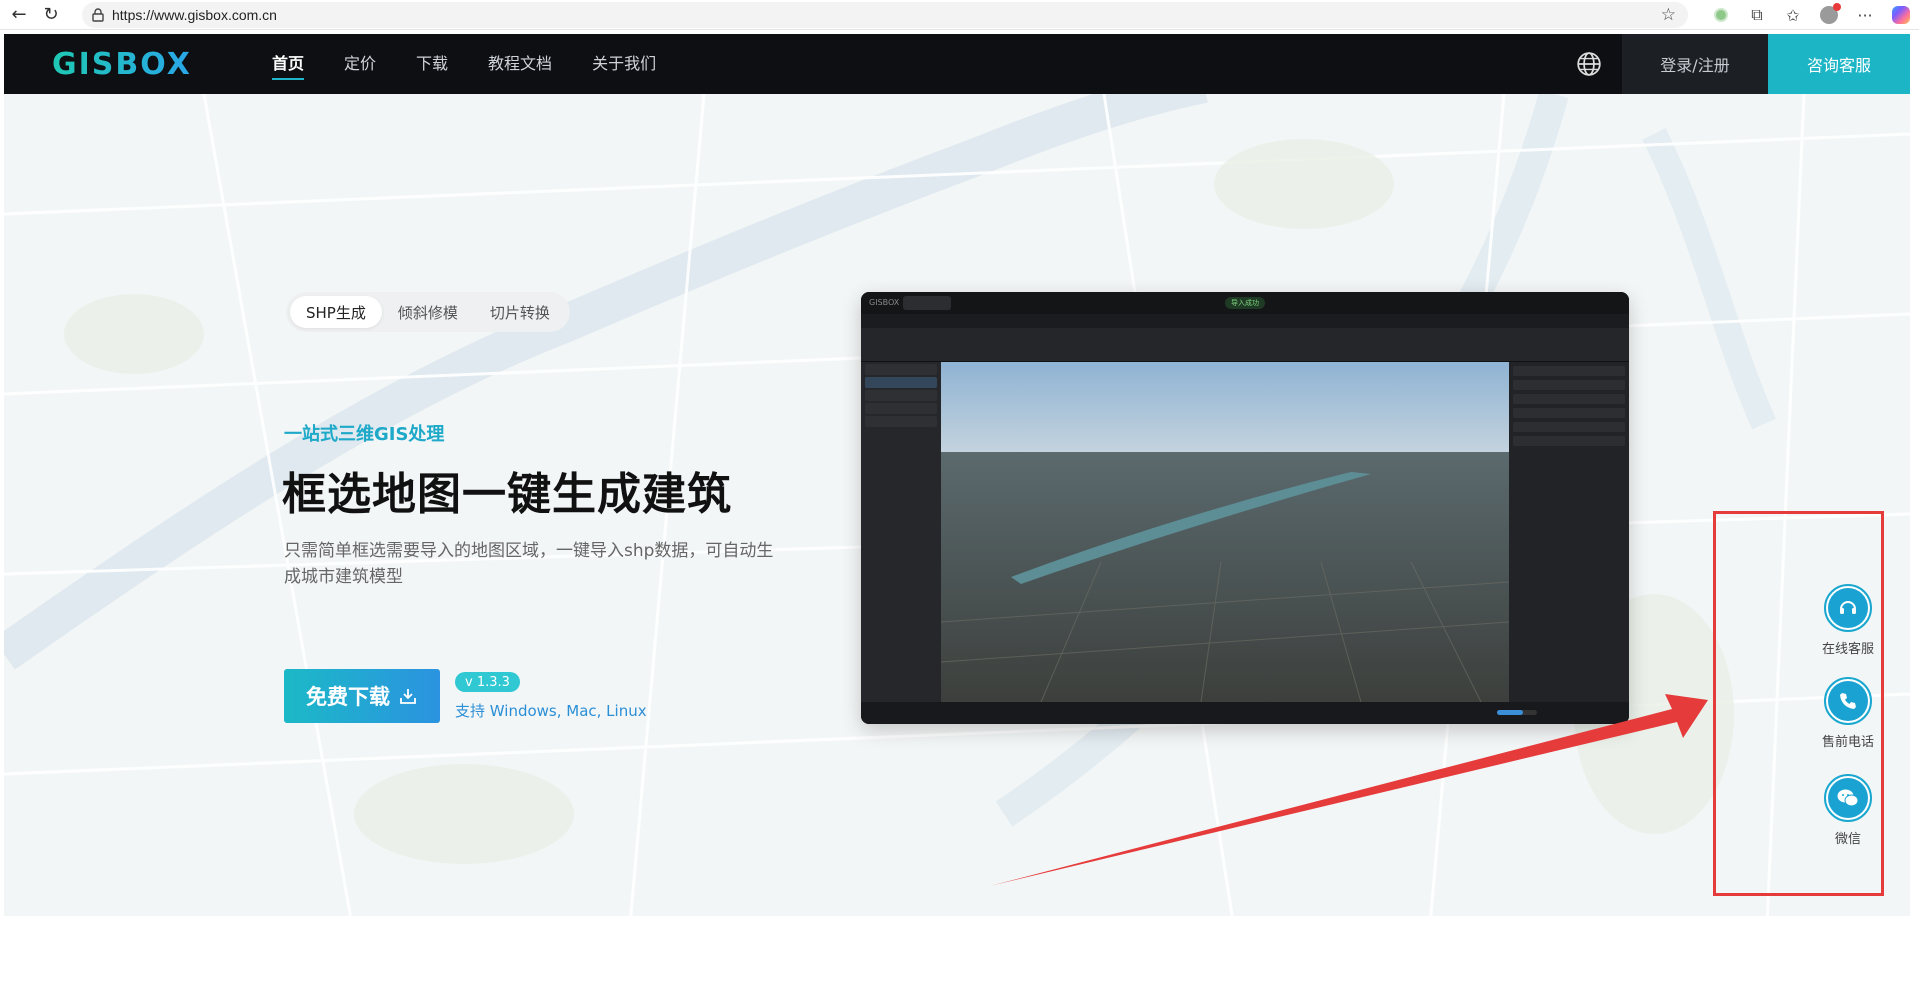  Describe the element at coordinates (288, 64) in the screenshot. I see `nav-home: 首页` at that location.